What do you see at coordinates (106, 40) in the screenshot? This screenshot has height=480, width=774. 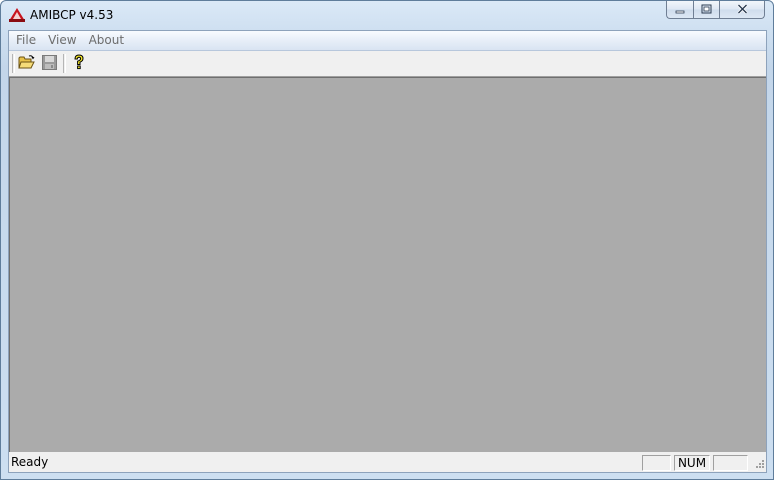 I see `menu-about: About` at bounding box center [106, 40].